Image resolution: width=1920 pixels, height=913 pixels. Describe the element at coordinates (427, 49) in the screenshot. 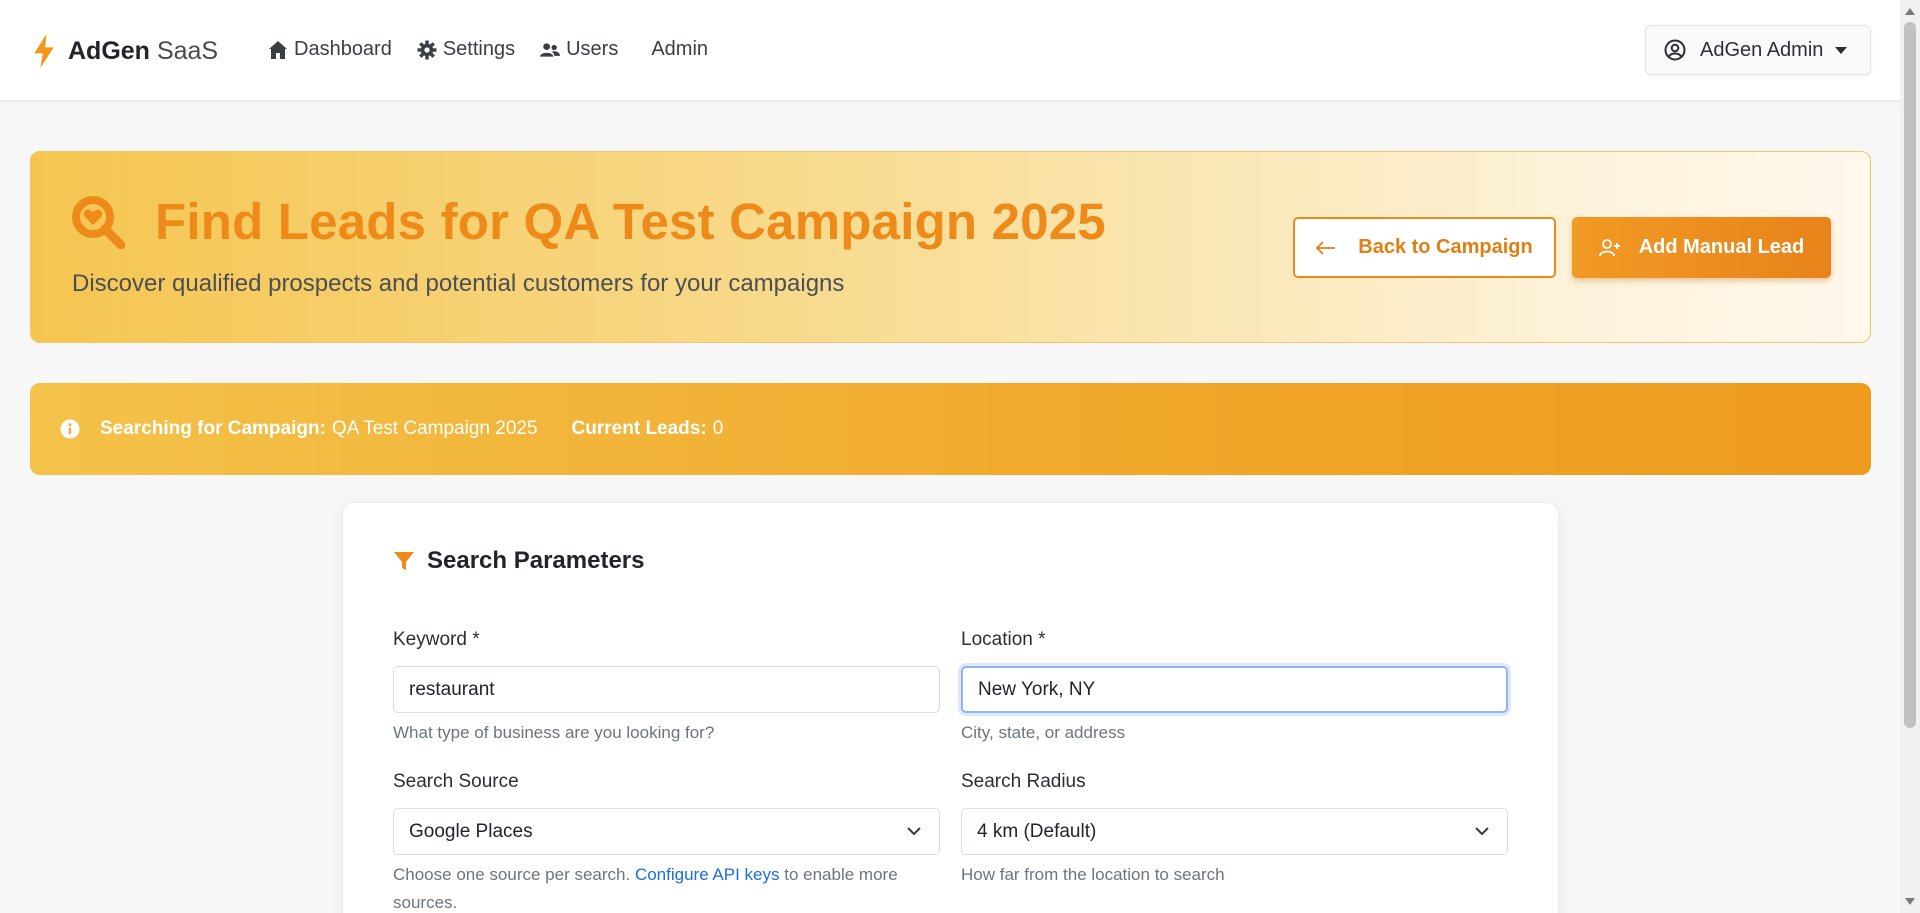

I see `gear-icon` at that location.